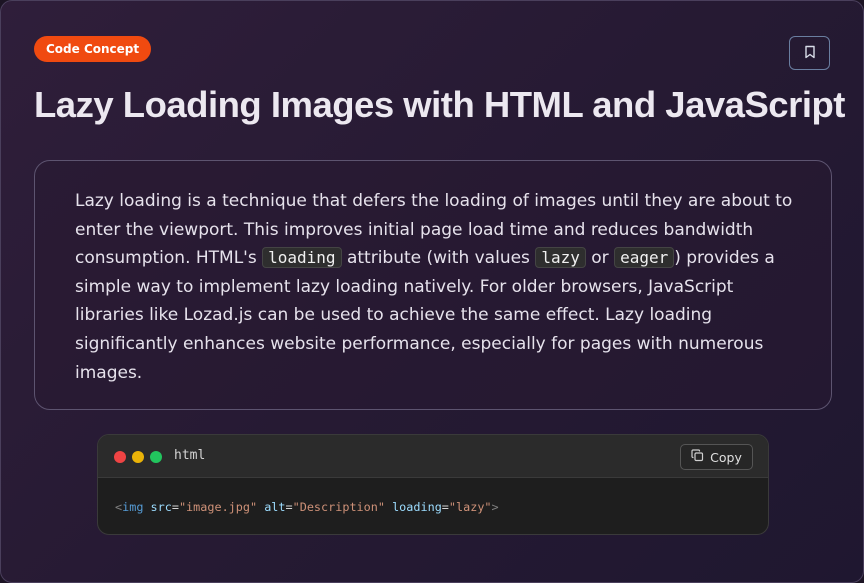  I want to click on copy-button: Copy, so click(716, 457).